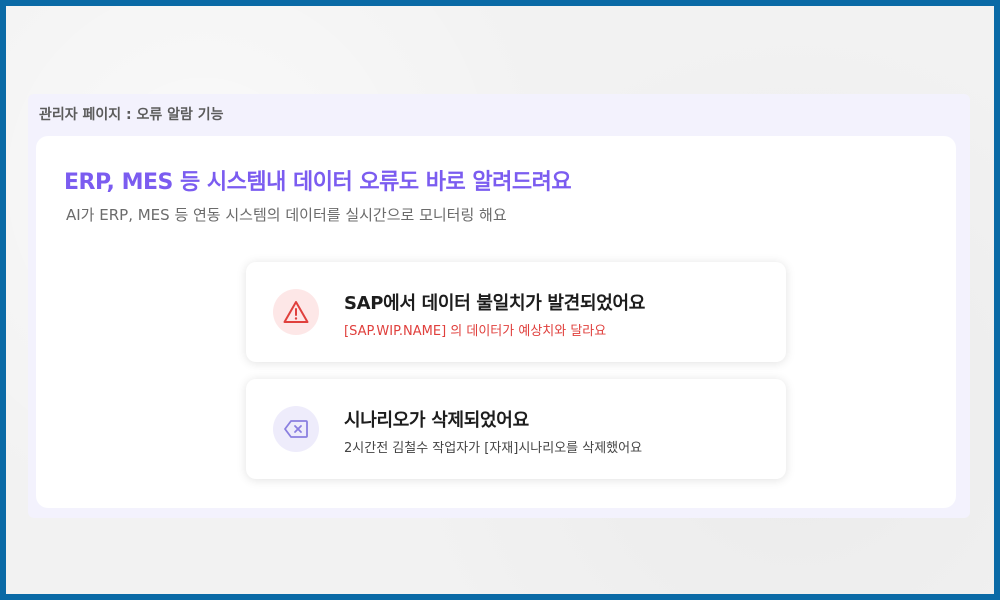 This screenshot has height=600, width=1000. I want to click on panel-title: 관리자 페이지 : 오류 알람 기능, so click(131, 115).